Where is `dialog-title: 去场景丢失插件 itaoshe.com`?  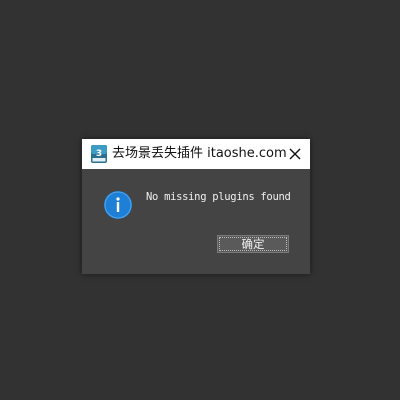
dialog-title: 去场景丢失插件 itaoshe.com is located at coordinates (199, 153).